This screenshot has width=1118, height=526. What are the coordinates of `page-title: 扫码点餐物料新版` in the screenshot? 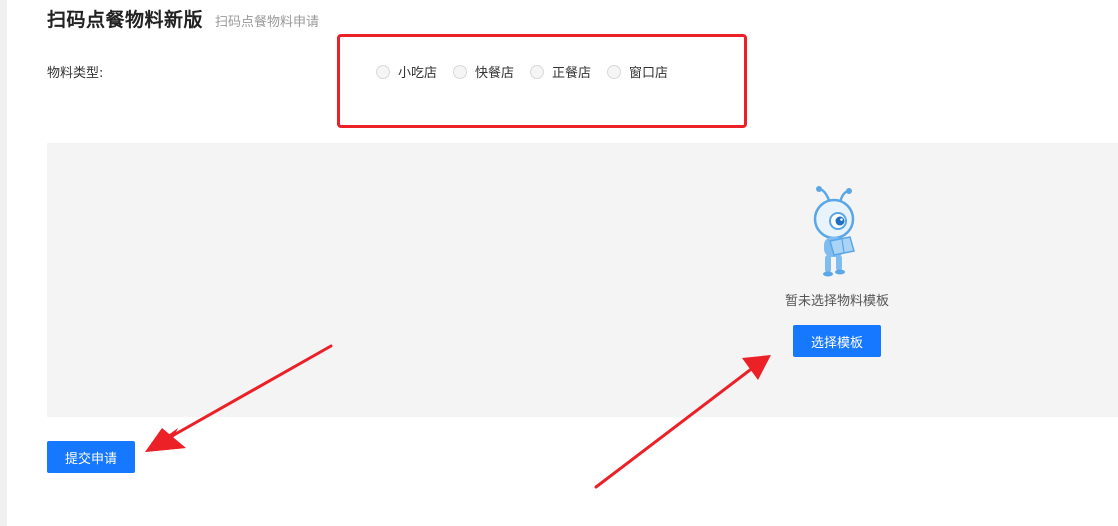 It's located at (125, 20).